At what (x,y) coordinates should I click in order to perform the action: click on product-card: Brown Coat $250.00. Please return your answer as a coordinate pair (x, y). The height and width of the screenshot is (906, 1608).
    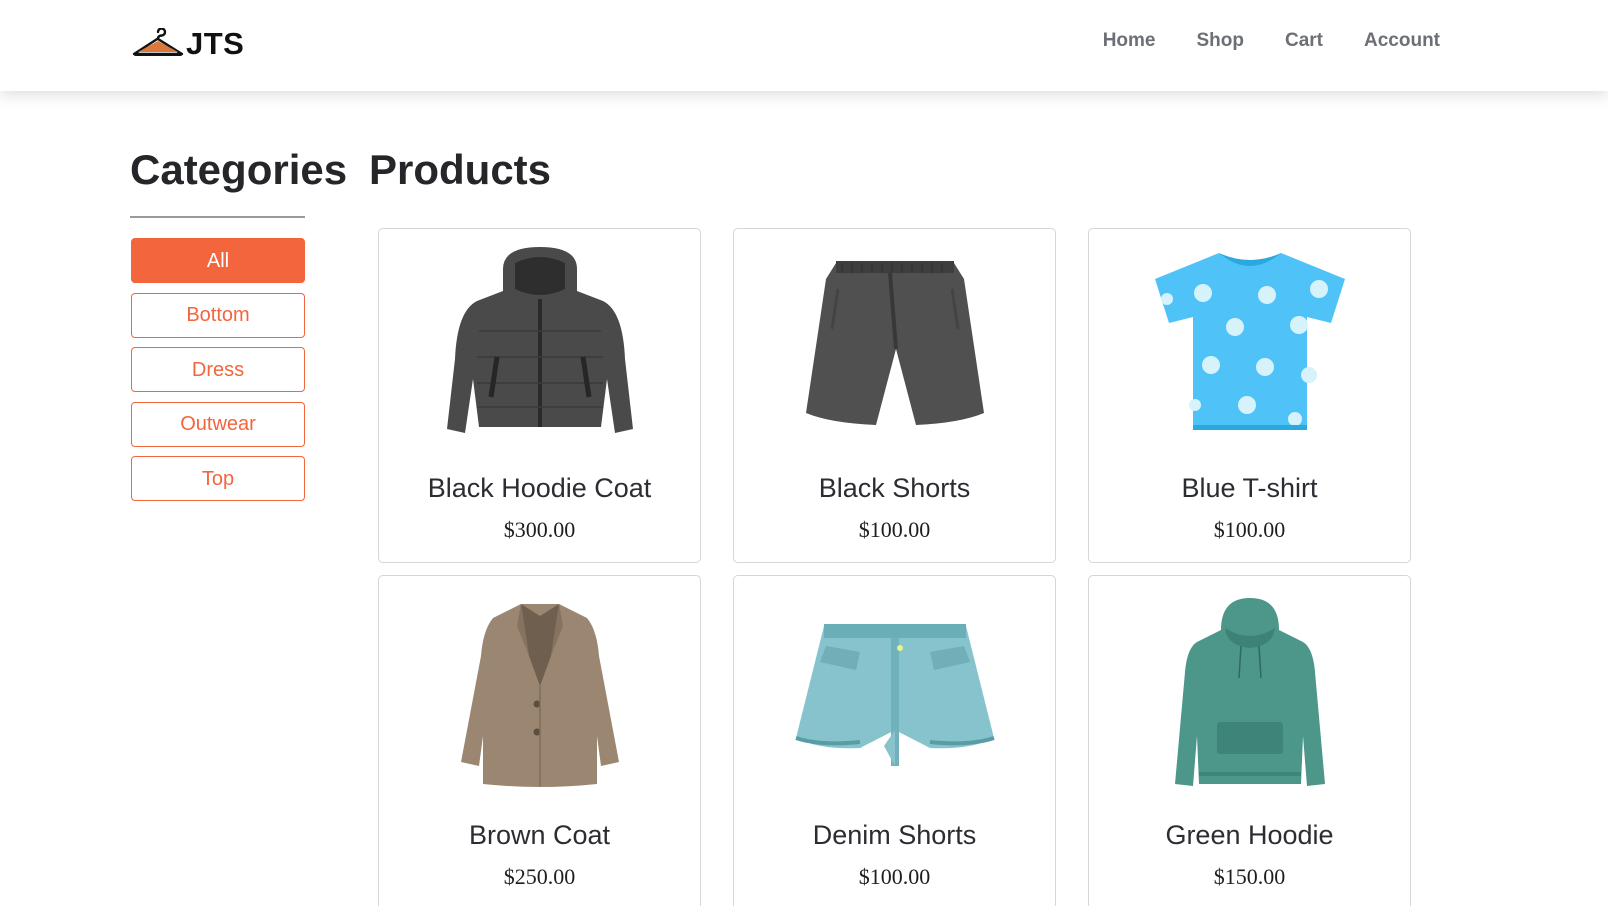
    Looking at the image, I should click on (539, 740).